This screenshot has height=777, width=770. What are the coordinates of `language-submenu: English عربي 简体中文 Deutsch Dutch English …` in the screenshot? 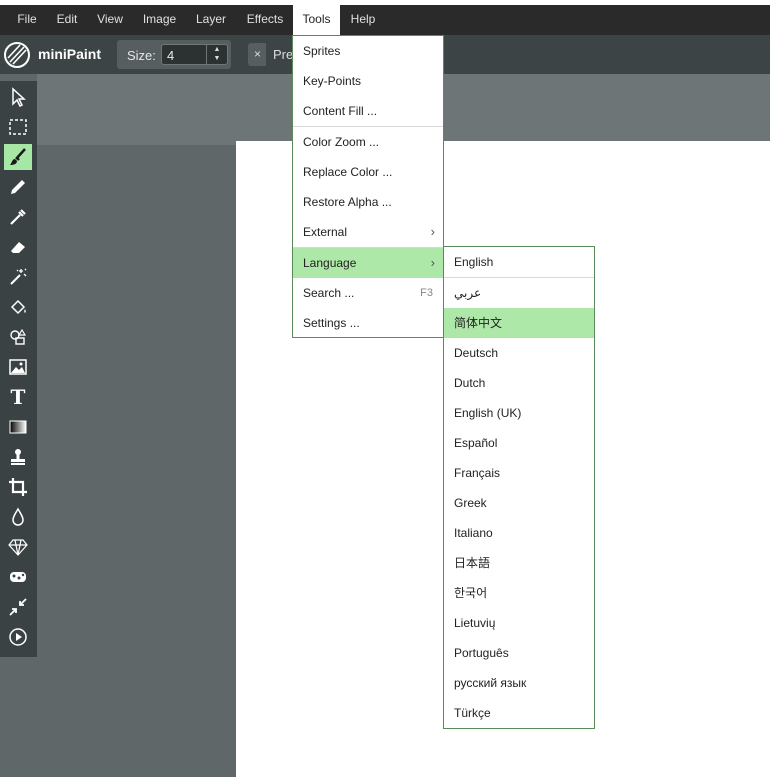 It's located at (519, 487).